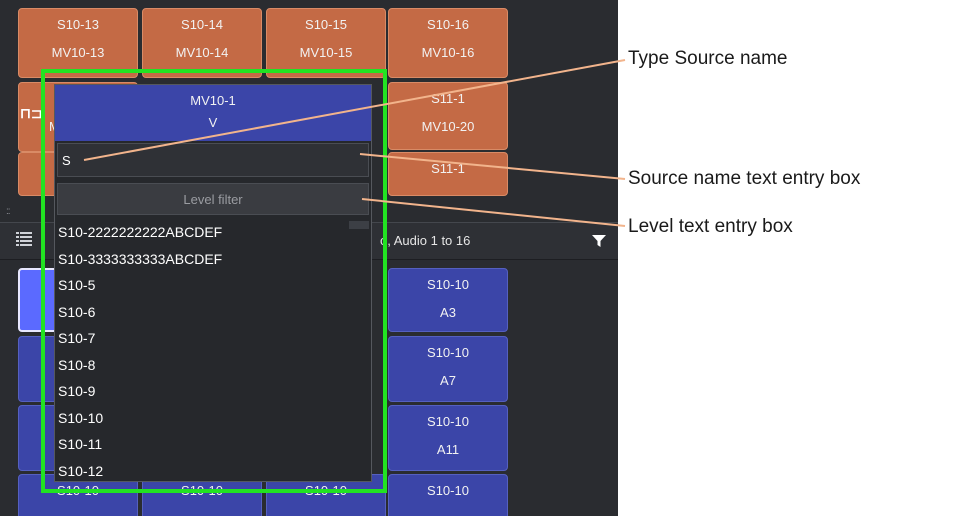 The image size is (954, 516). Describe the element at coordinates (213, 160) in the screenshot. I see `source-name-input` at that location.